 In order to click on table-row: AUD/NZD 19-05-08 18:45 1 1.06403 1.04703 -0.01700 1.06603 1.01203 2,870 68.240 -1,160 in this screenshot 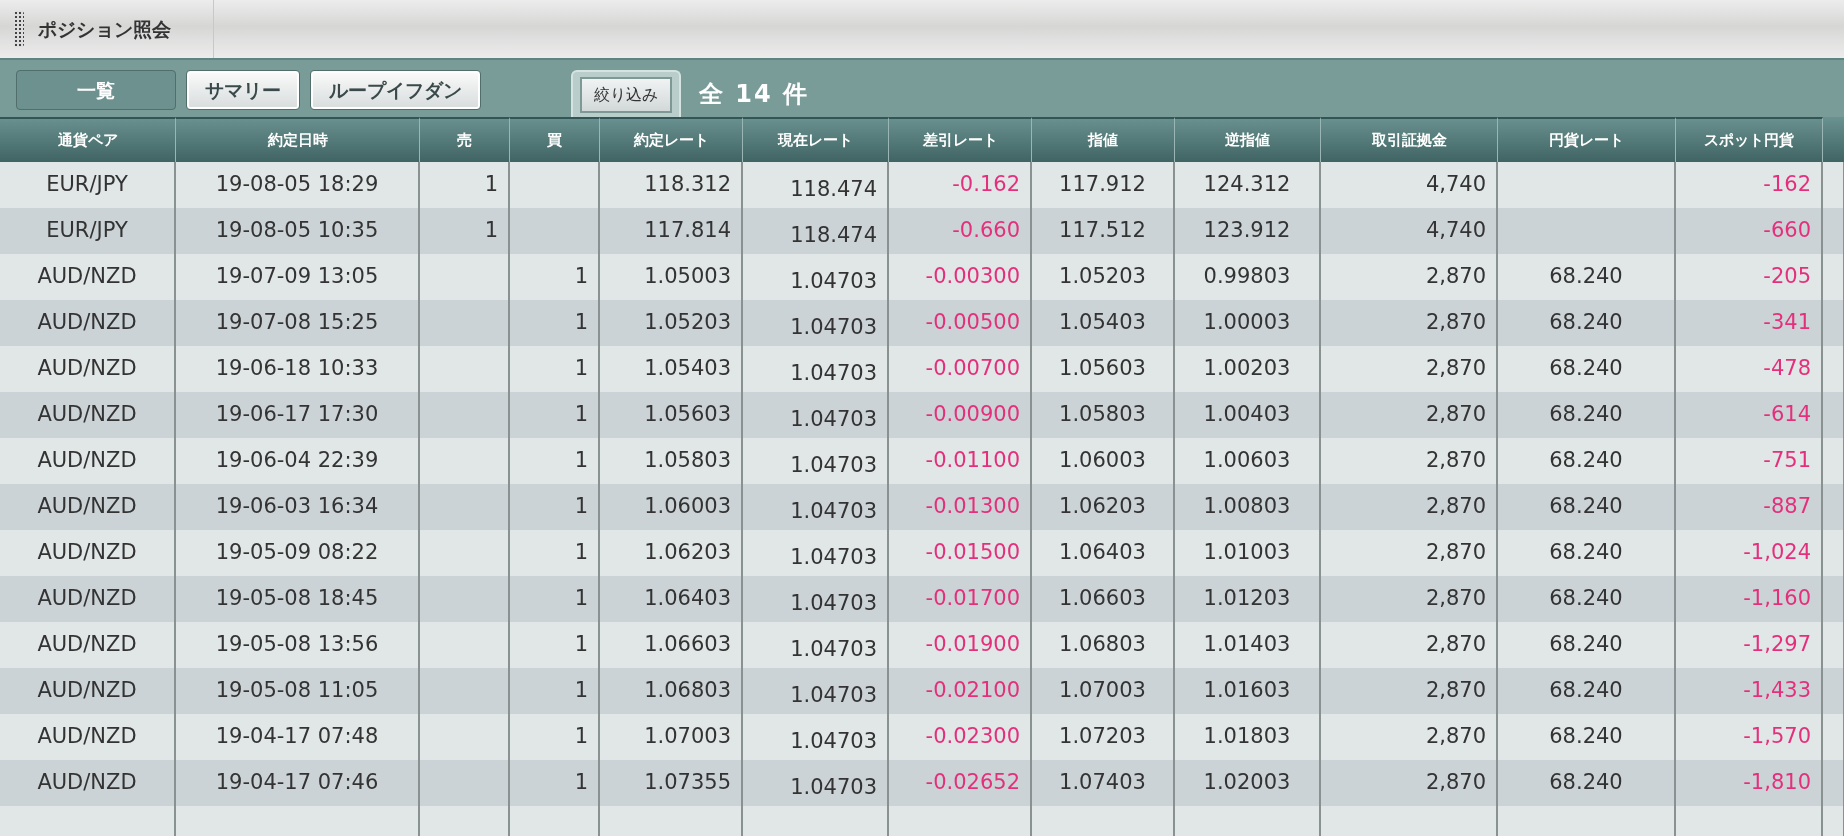, I will do `click(922, 599)`.